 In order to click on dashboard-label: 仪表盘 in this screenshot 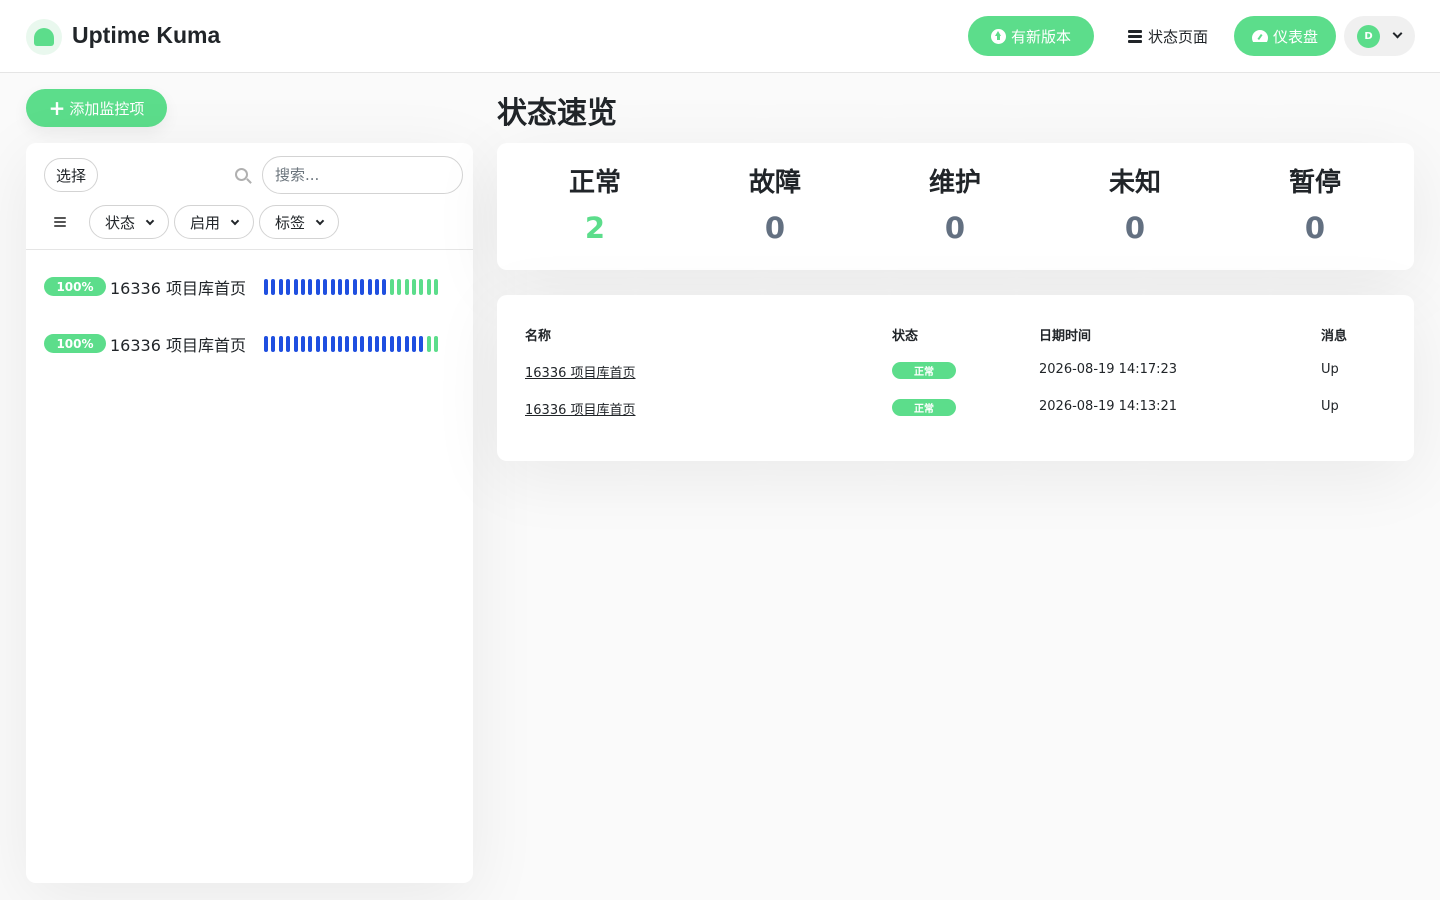, I will do `click(1295, 36)`.